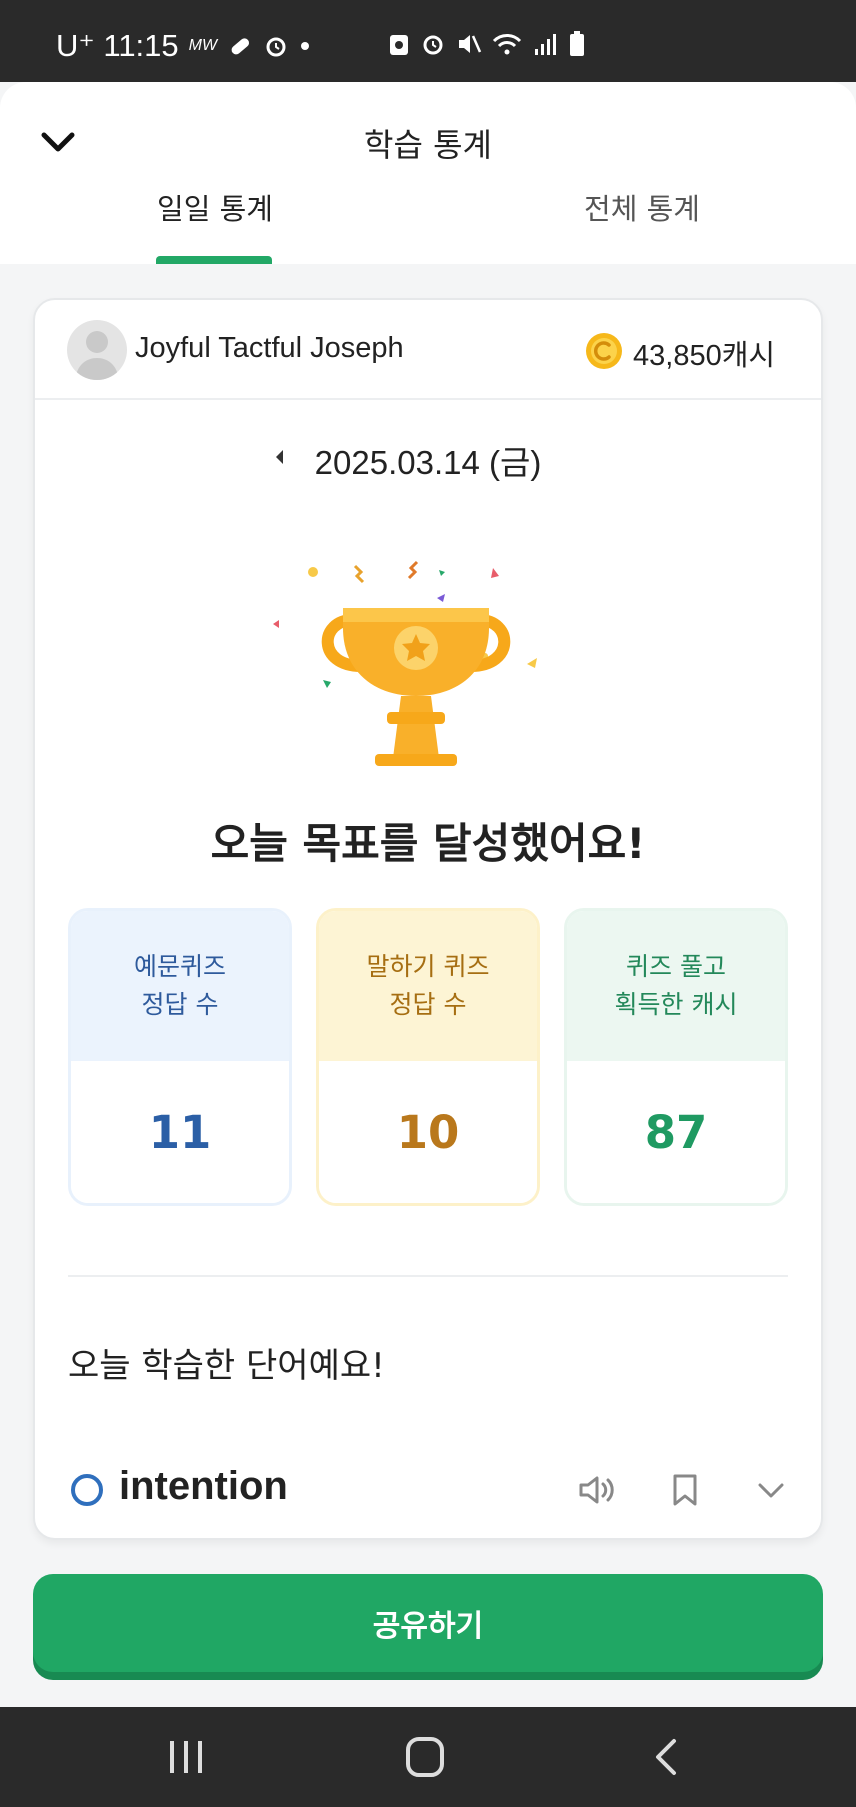 This screenshot has width=856, height=1807. I want to click on stat-label-line1: 말하기 퀴즈, so click(428, 966).